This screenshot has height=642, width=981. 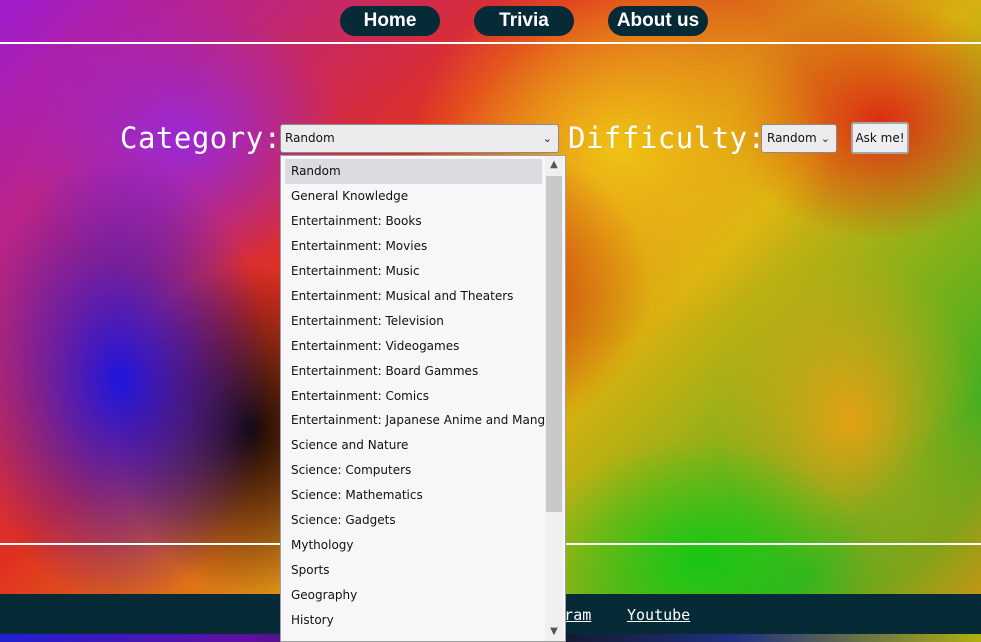 What do you see at coordinates (658, 615) in the screenshot?
I see `footer-link-youtube: Youtube` at bounding box center [658, 615].